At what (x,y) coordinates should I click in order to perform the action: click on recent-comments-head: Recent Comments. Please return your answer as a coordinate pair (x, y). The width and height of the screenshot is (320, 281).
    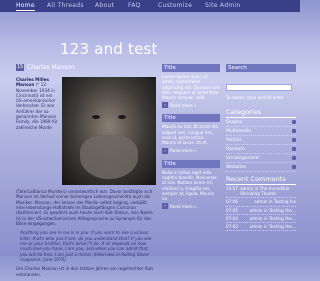
    Looking at the image, I should click on (261, 180).